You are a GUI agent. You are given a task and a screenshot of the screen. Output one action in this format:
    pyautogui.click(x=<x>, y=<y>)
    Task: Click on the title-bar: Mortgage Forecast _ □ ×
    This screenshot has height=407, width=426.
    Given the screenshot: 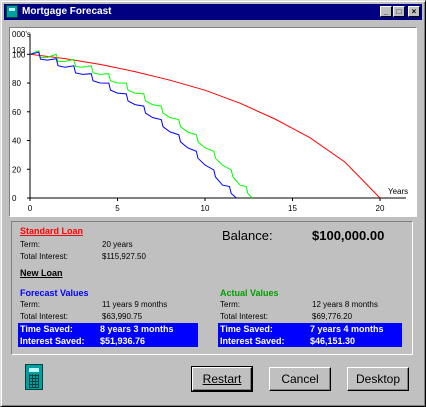 What is the action you would take?
    pyautogui.click(x=213, y=12)
    